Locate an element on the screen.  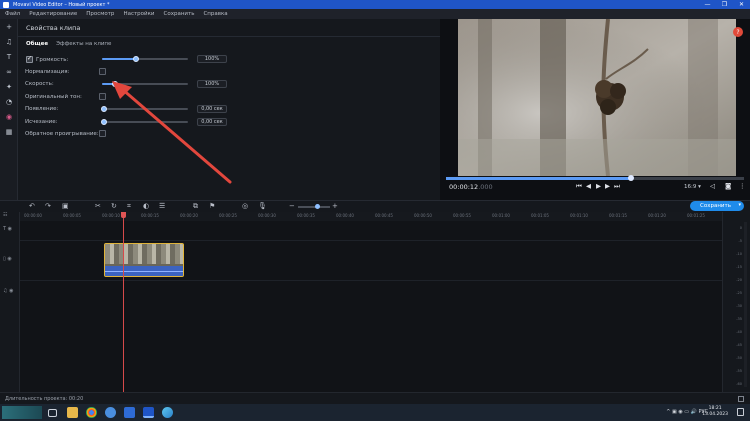
redo-icon: ↷ is located at coordinates (48, 206).